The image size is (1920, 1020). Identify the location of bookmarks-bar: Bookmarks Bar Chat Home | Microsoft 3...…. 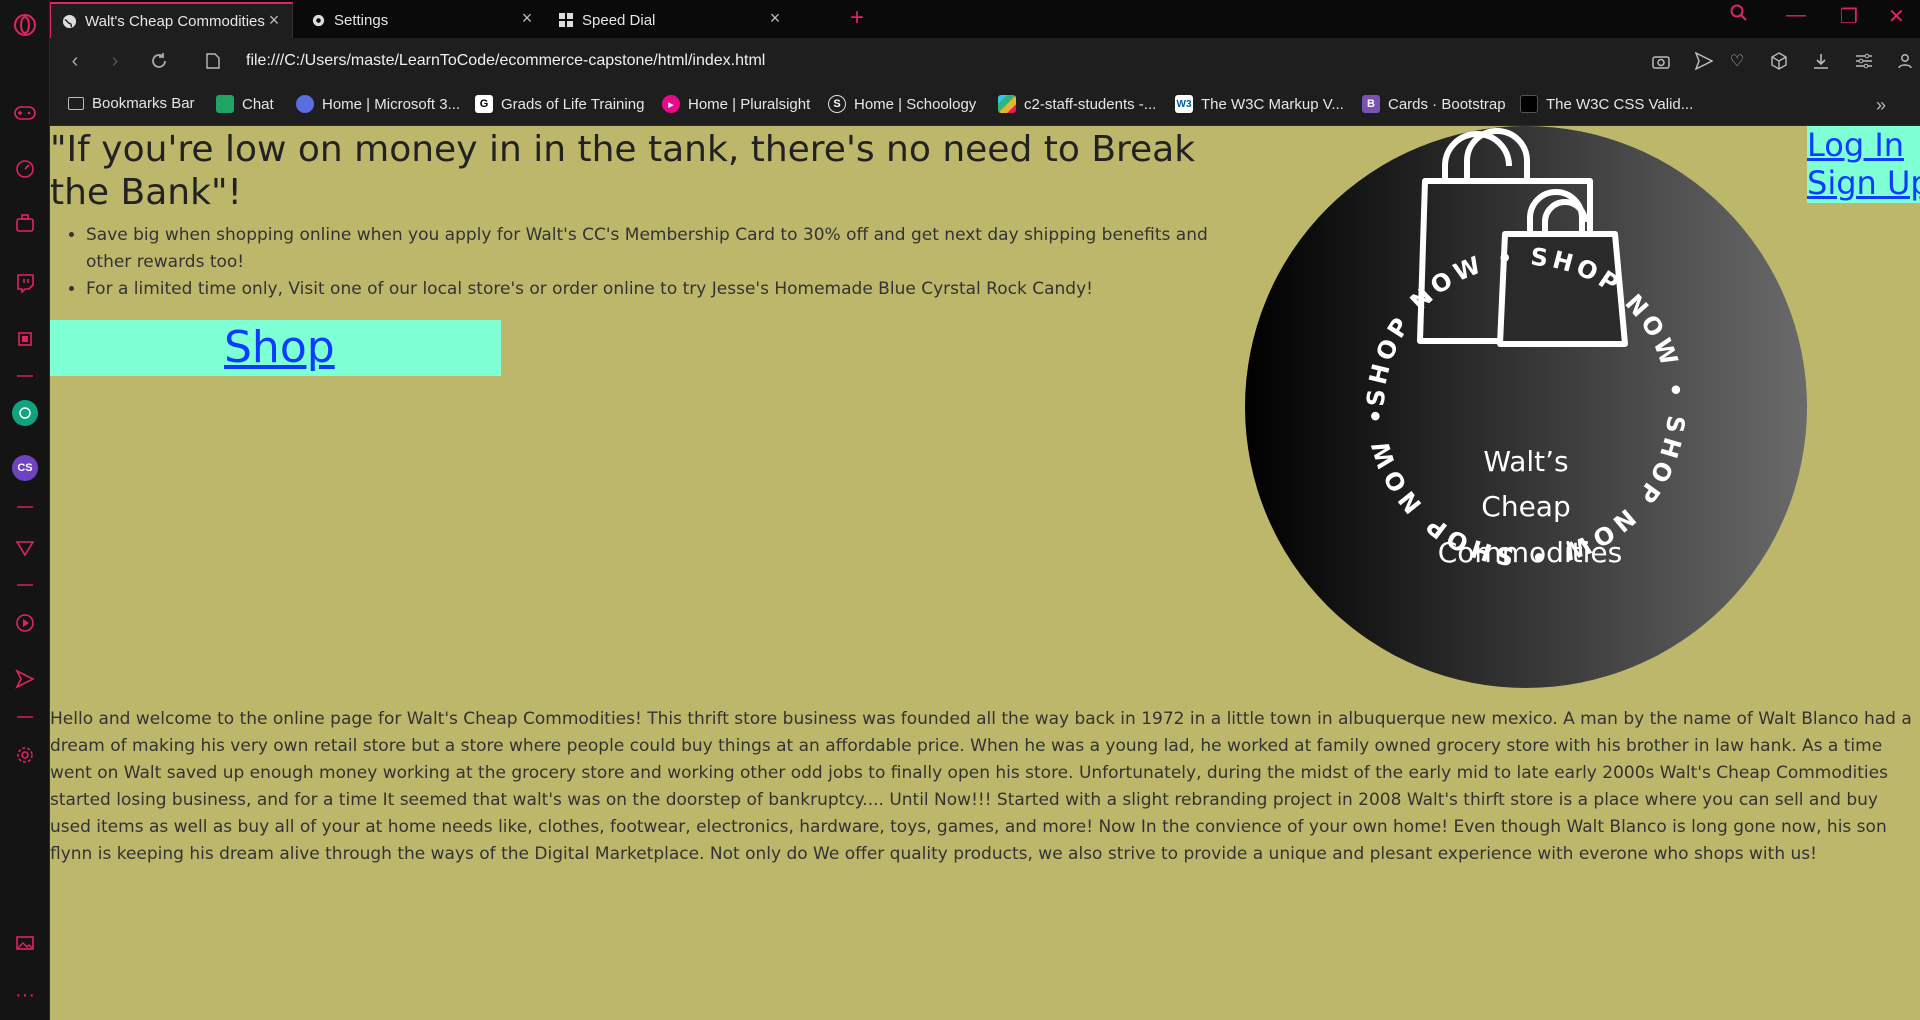
(985, 106).